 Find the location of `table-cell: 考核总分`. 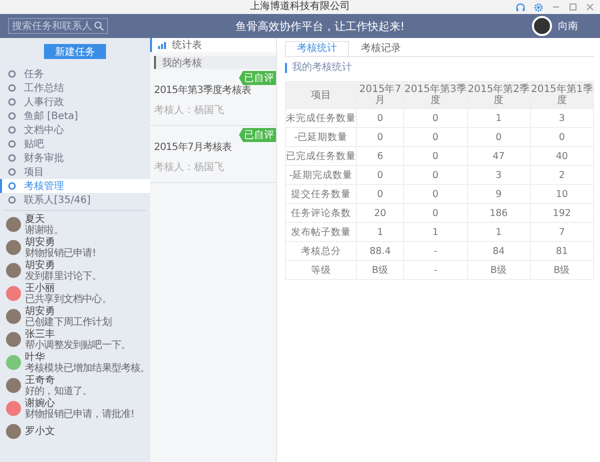

table-cell: 考核总分 is located at coordinates (321, 251).